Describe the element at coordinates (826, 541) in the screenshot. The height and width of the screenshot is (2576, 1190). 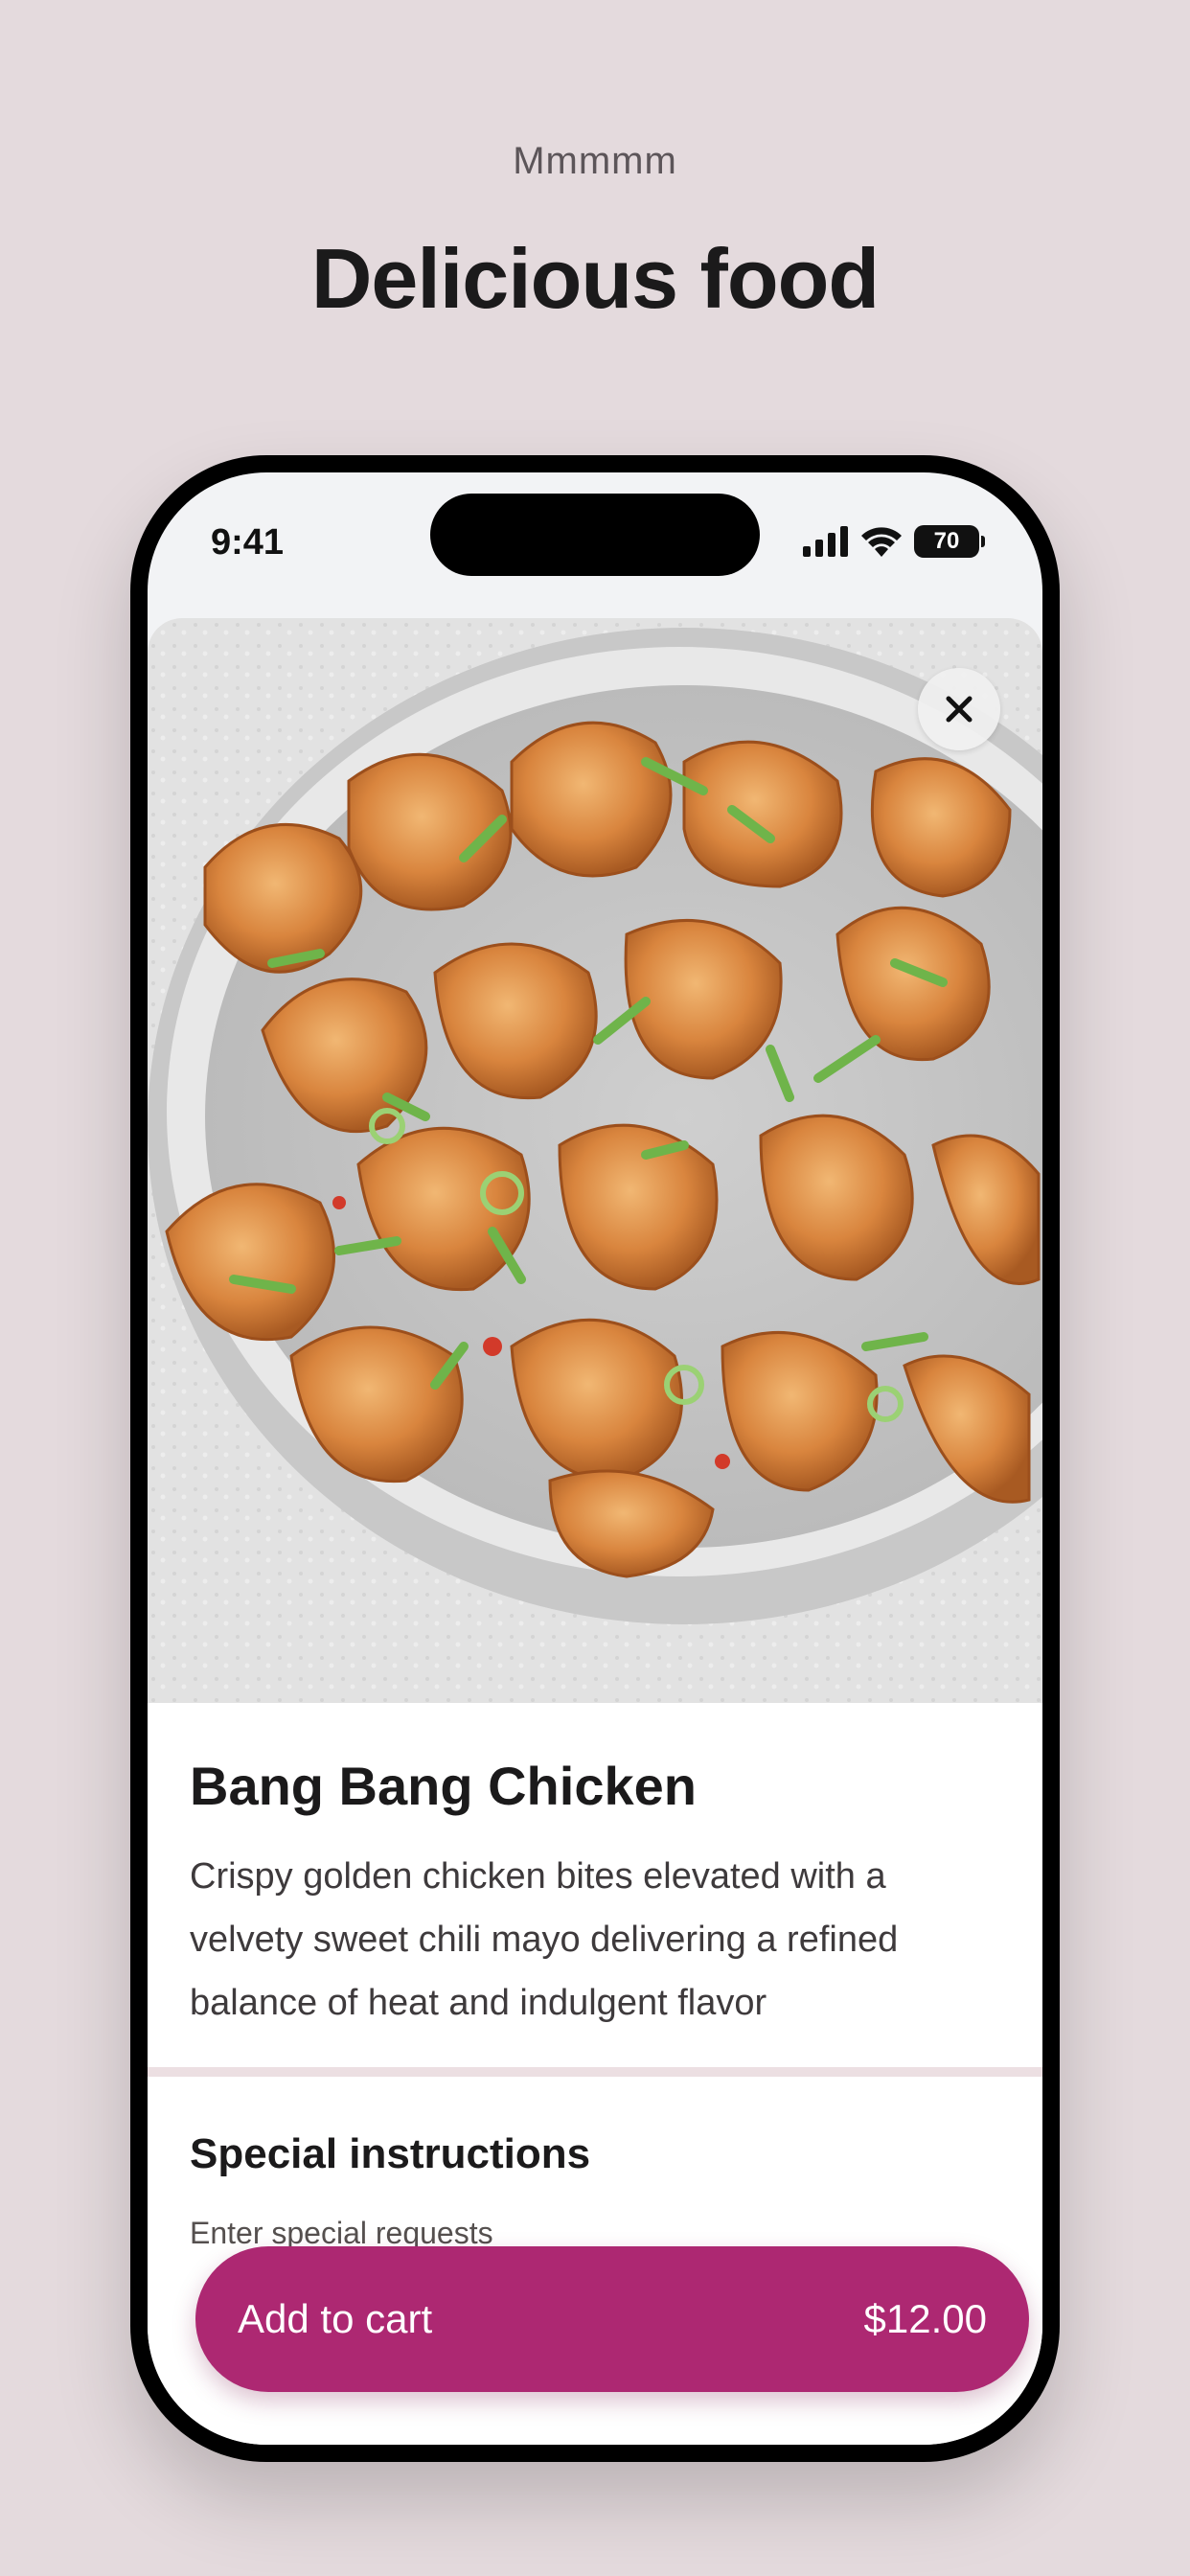
I see `cellular-signal-icon` at that location.